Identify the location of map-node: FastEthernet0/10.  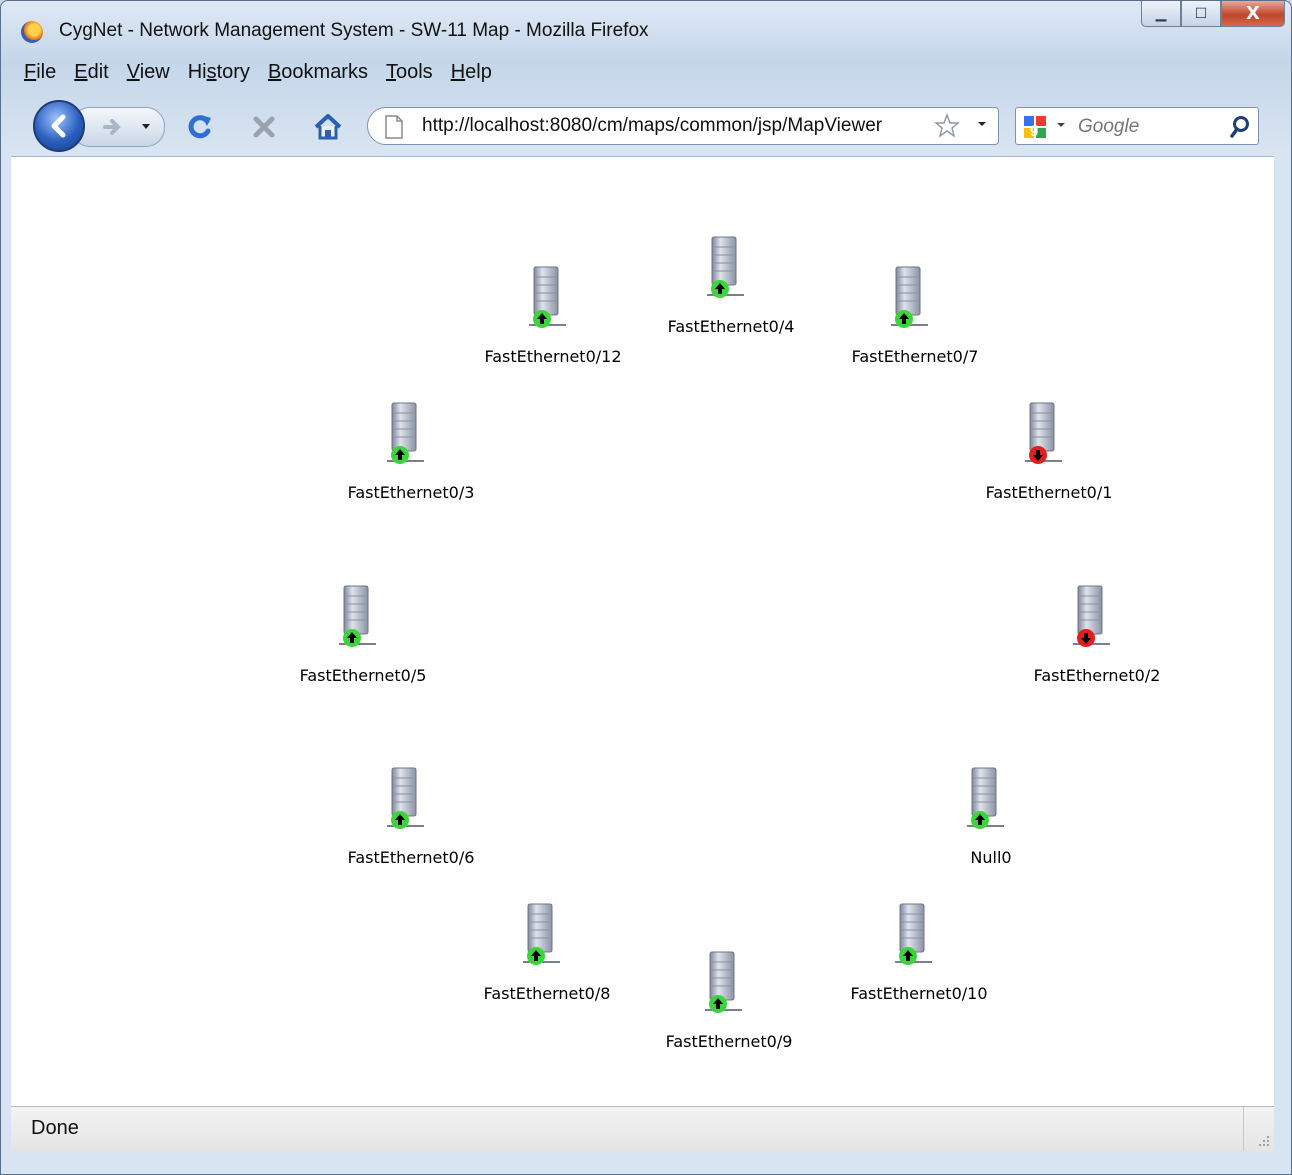
(919, 957).